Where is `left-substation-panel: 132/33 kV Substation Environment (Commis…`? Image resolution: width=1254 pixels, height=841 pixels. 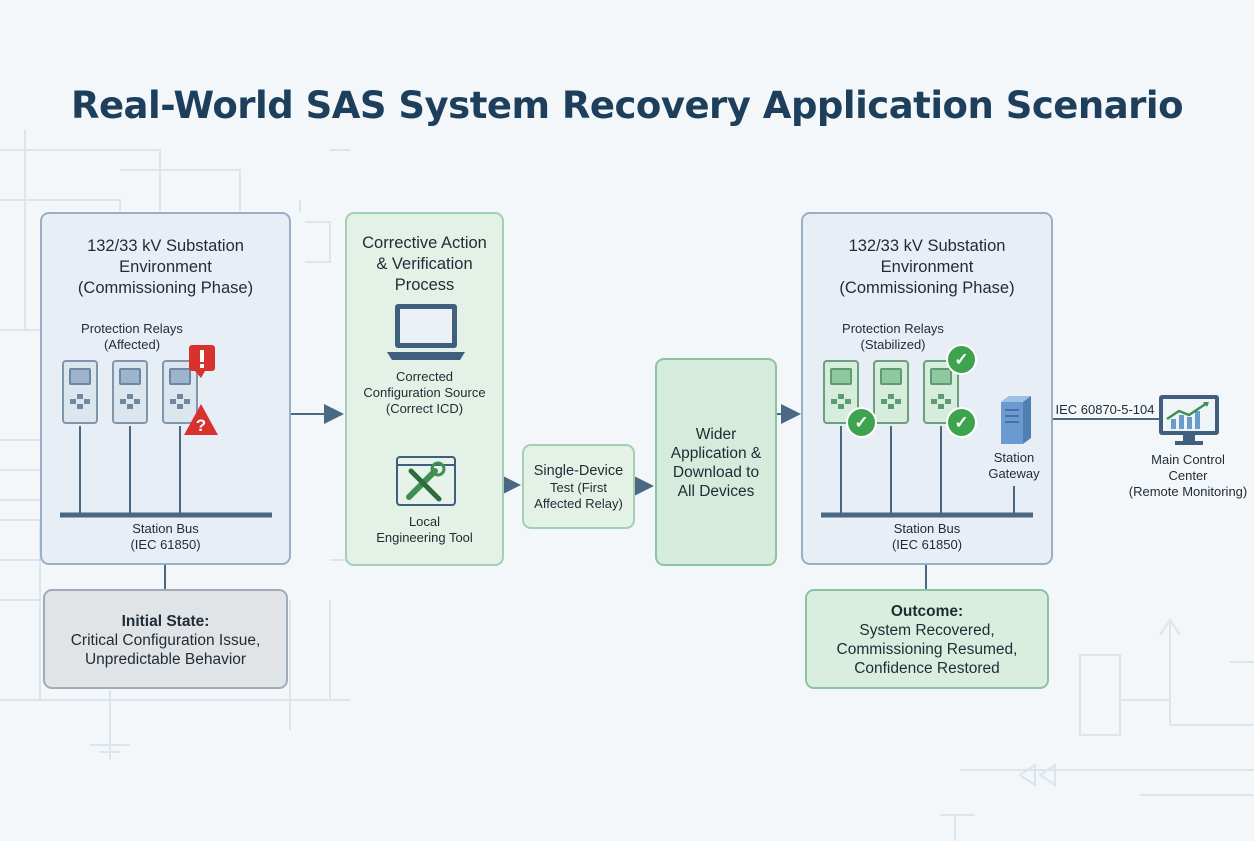 left-substation-panel: 132/33 kV Substation Environment (Commis… is located at coordinates (165, 388).